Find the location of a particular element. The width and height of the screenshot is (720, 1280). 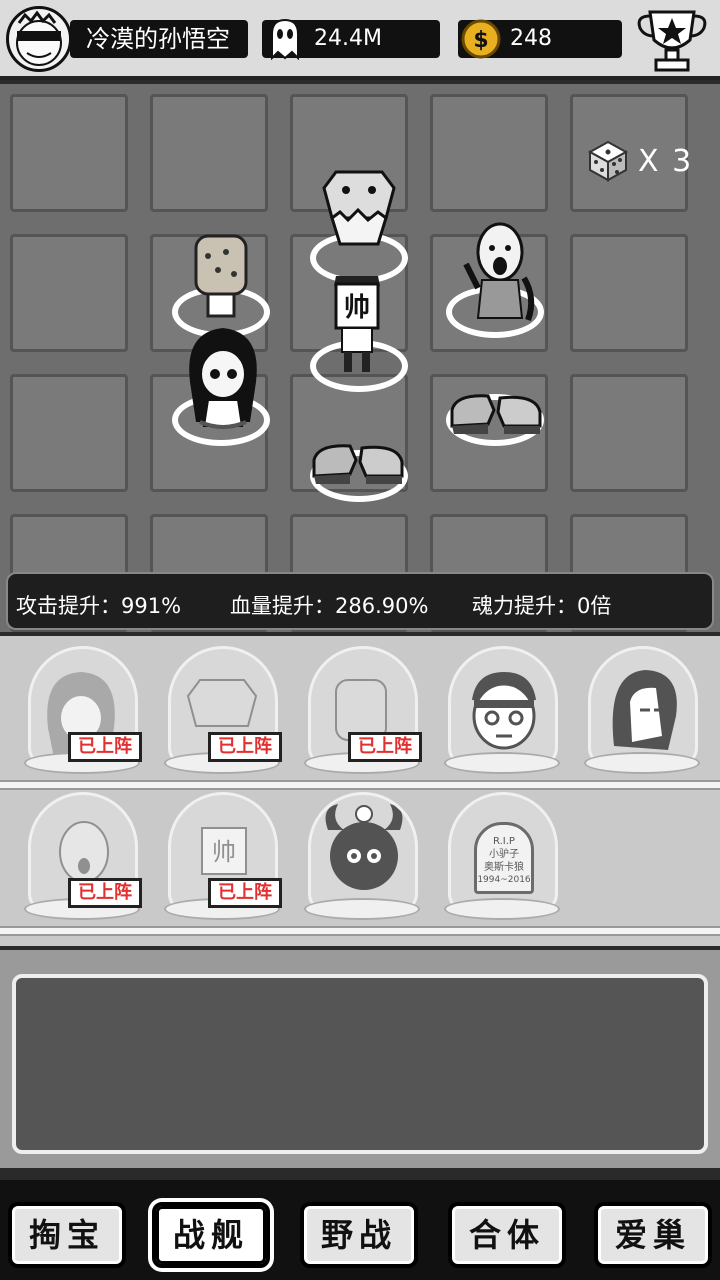

handsome-character: 帅 is located at coordinates (357, 321).